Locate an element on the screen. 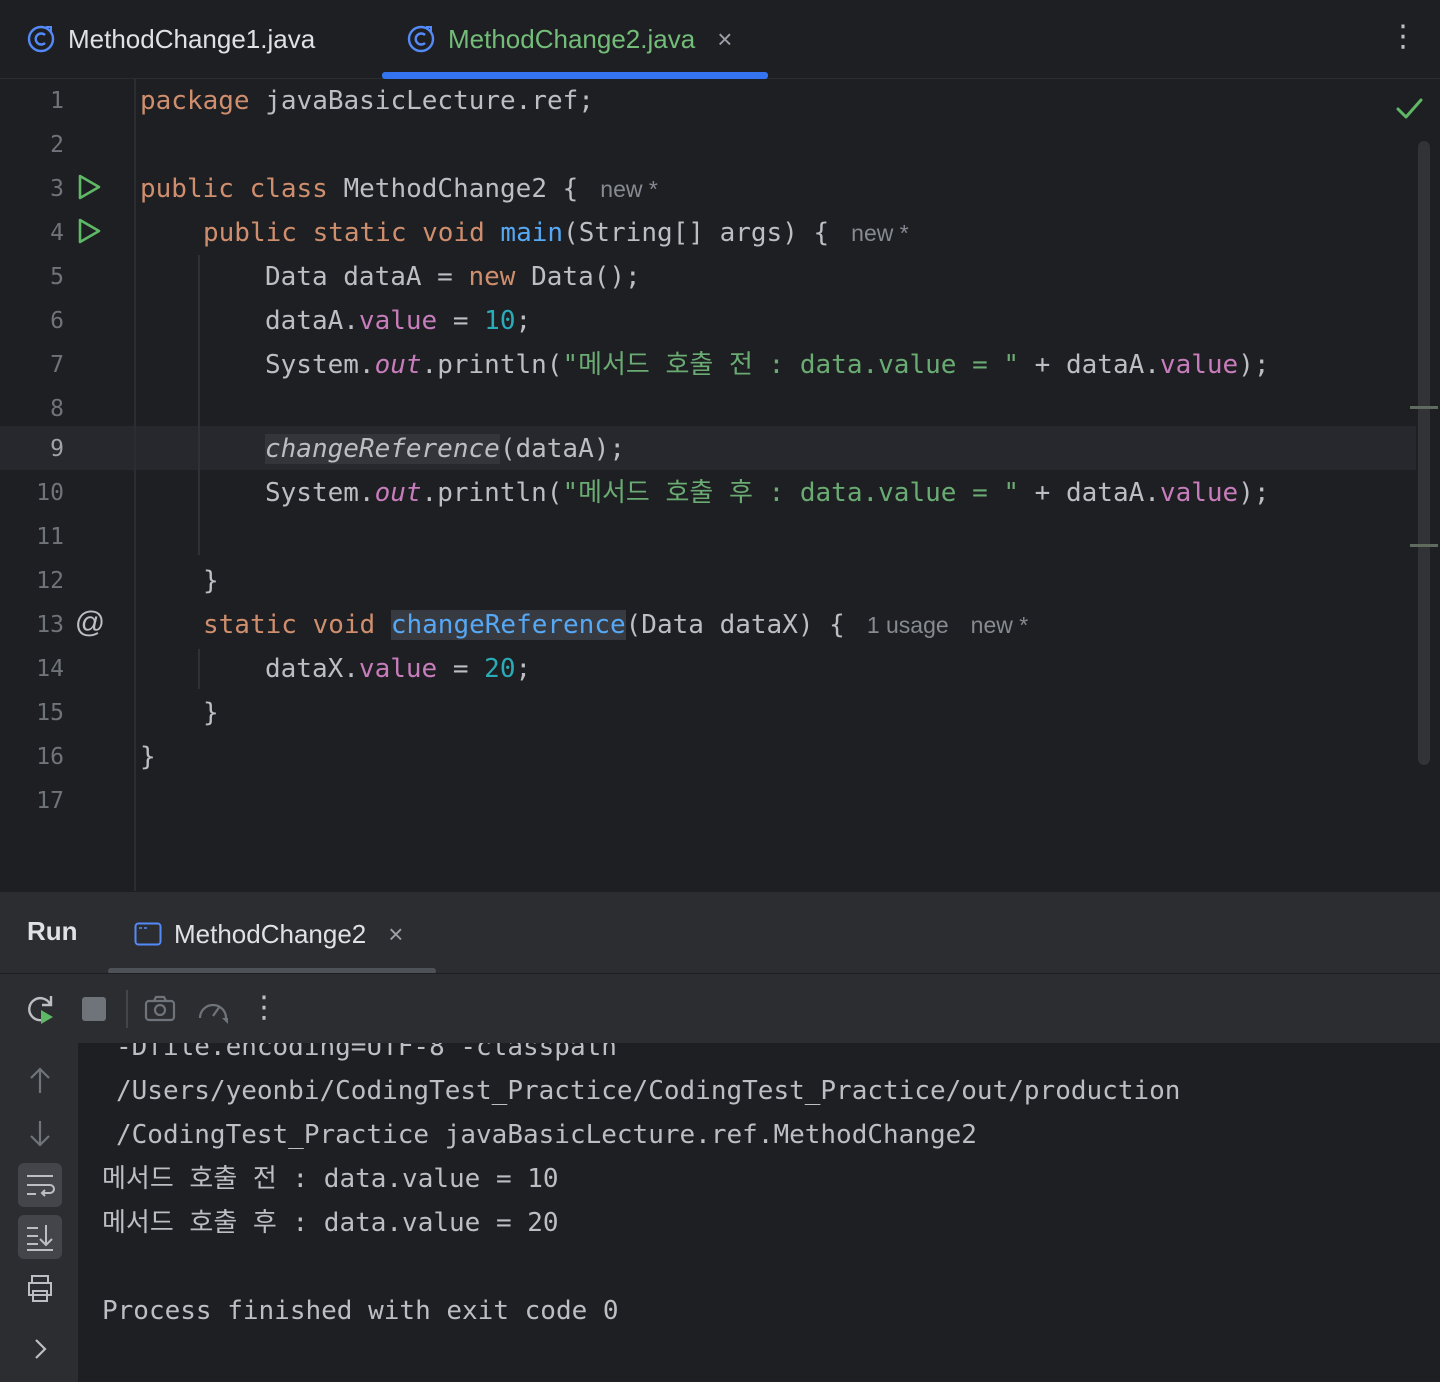 This screenshot has height=1382, width=1440. camera-icon is located at coordinates (160, 1009).